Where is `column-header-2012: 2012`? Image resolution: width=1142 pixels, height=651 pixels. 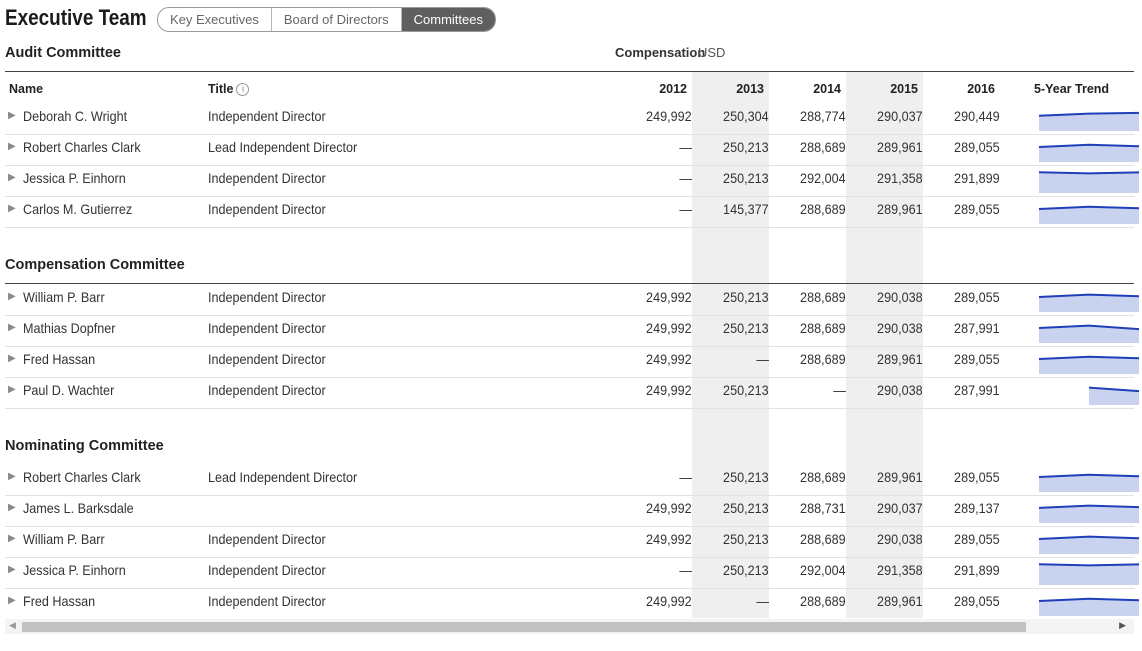
column-header-2012: 2012 is located at coordinates (657, 89).